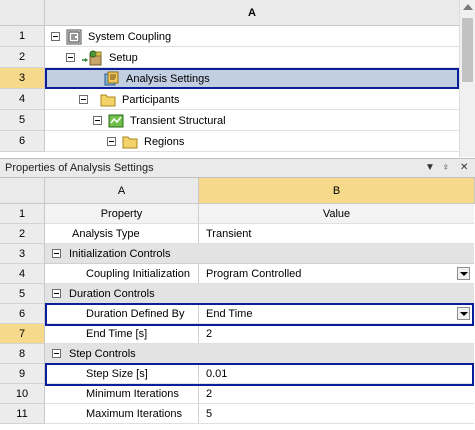 This screenshot has height=430, width=475. I want to click on system-coupling-icon, so click(74, 36).